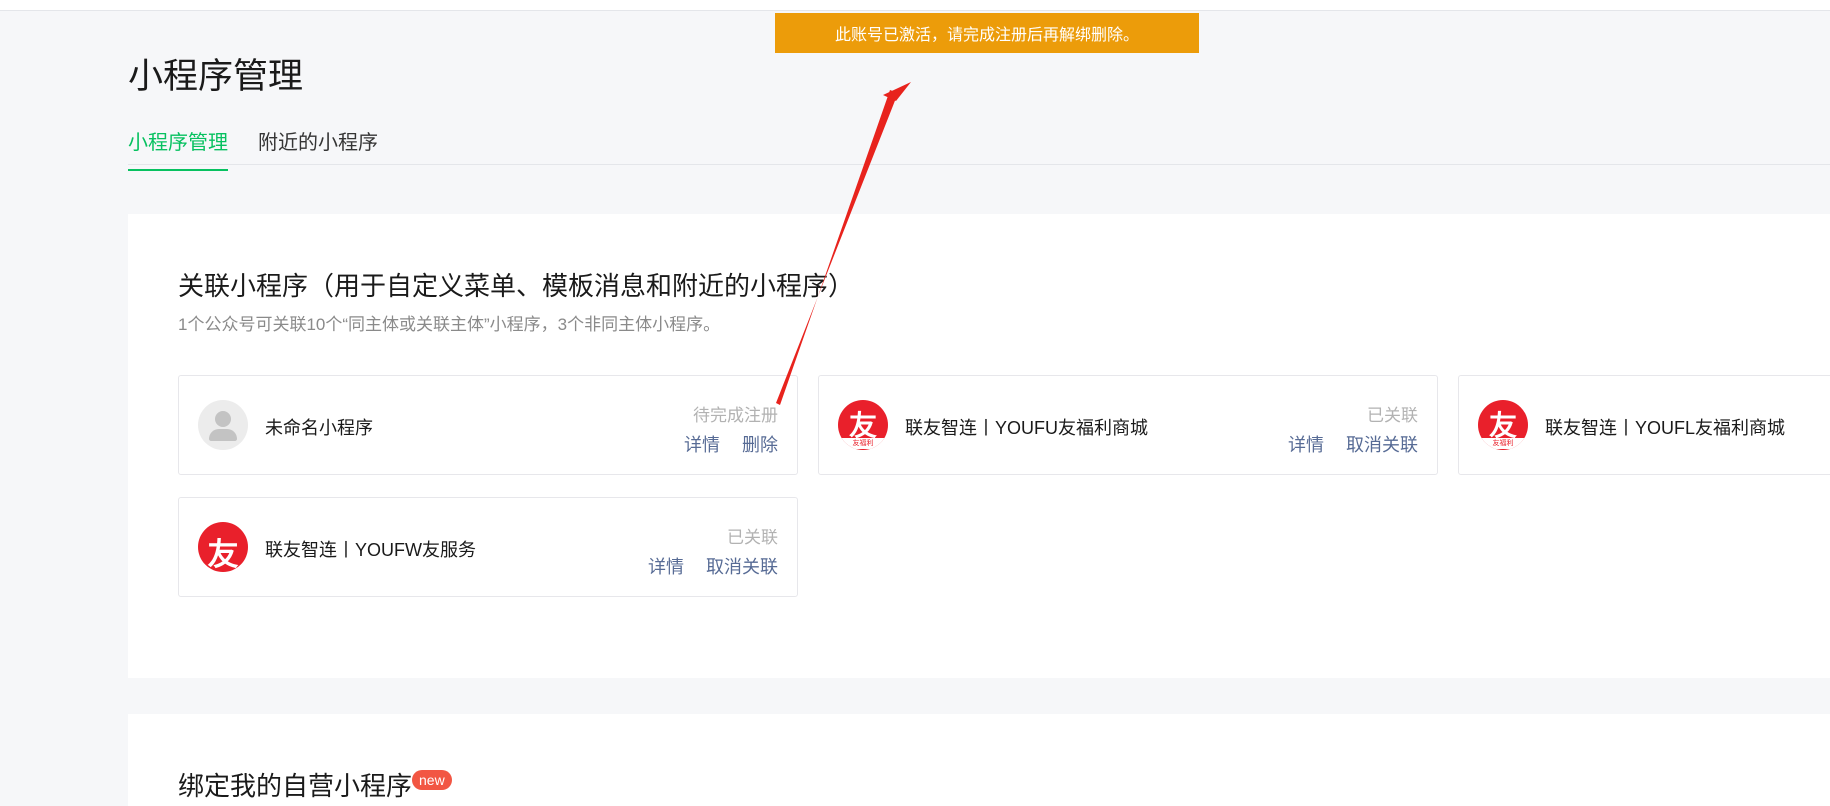 The image size is (1830, 806). What do you see at coordinates (979, 145) in the screenshot?
I see `tab-bar: 小程序管理 附近的小程序` at bounding box center [979, 145].